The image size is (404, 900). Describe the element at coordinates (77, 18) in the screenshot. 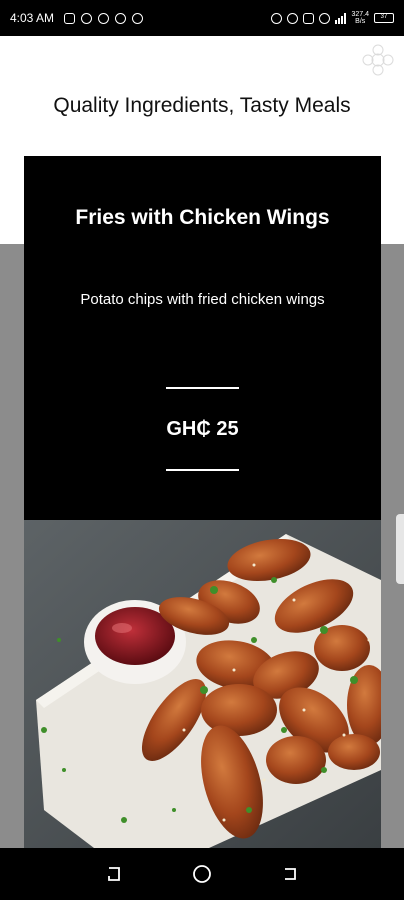

I see `status-left: 4:03 AM` at that location.